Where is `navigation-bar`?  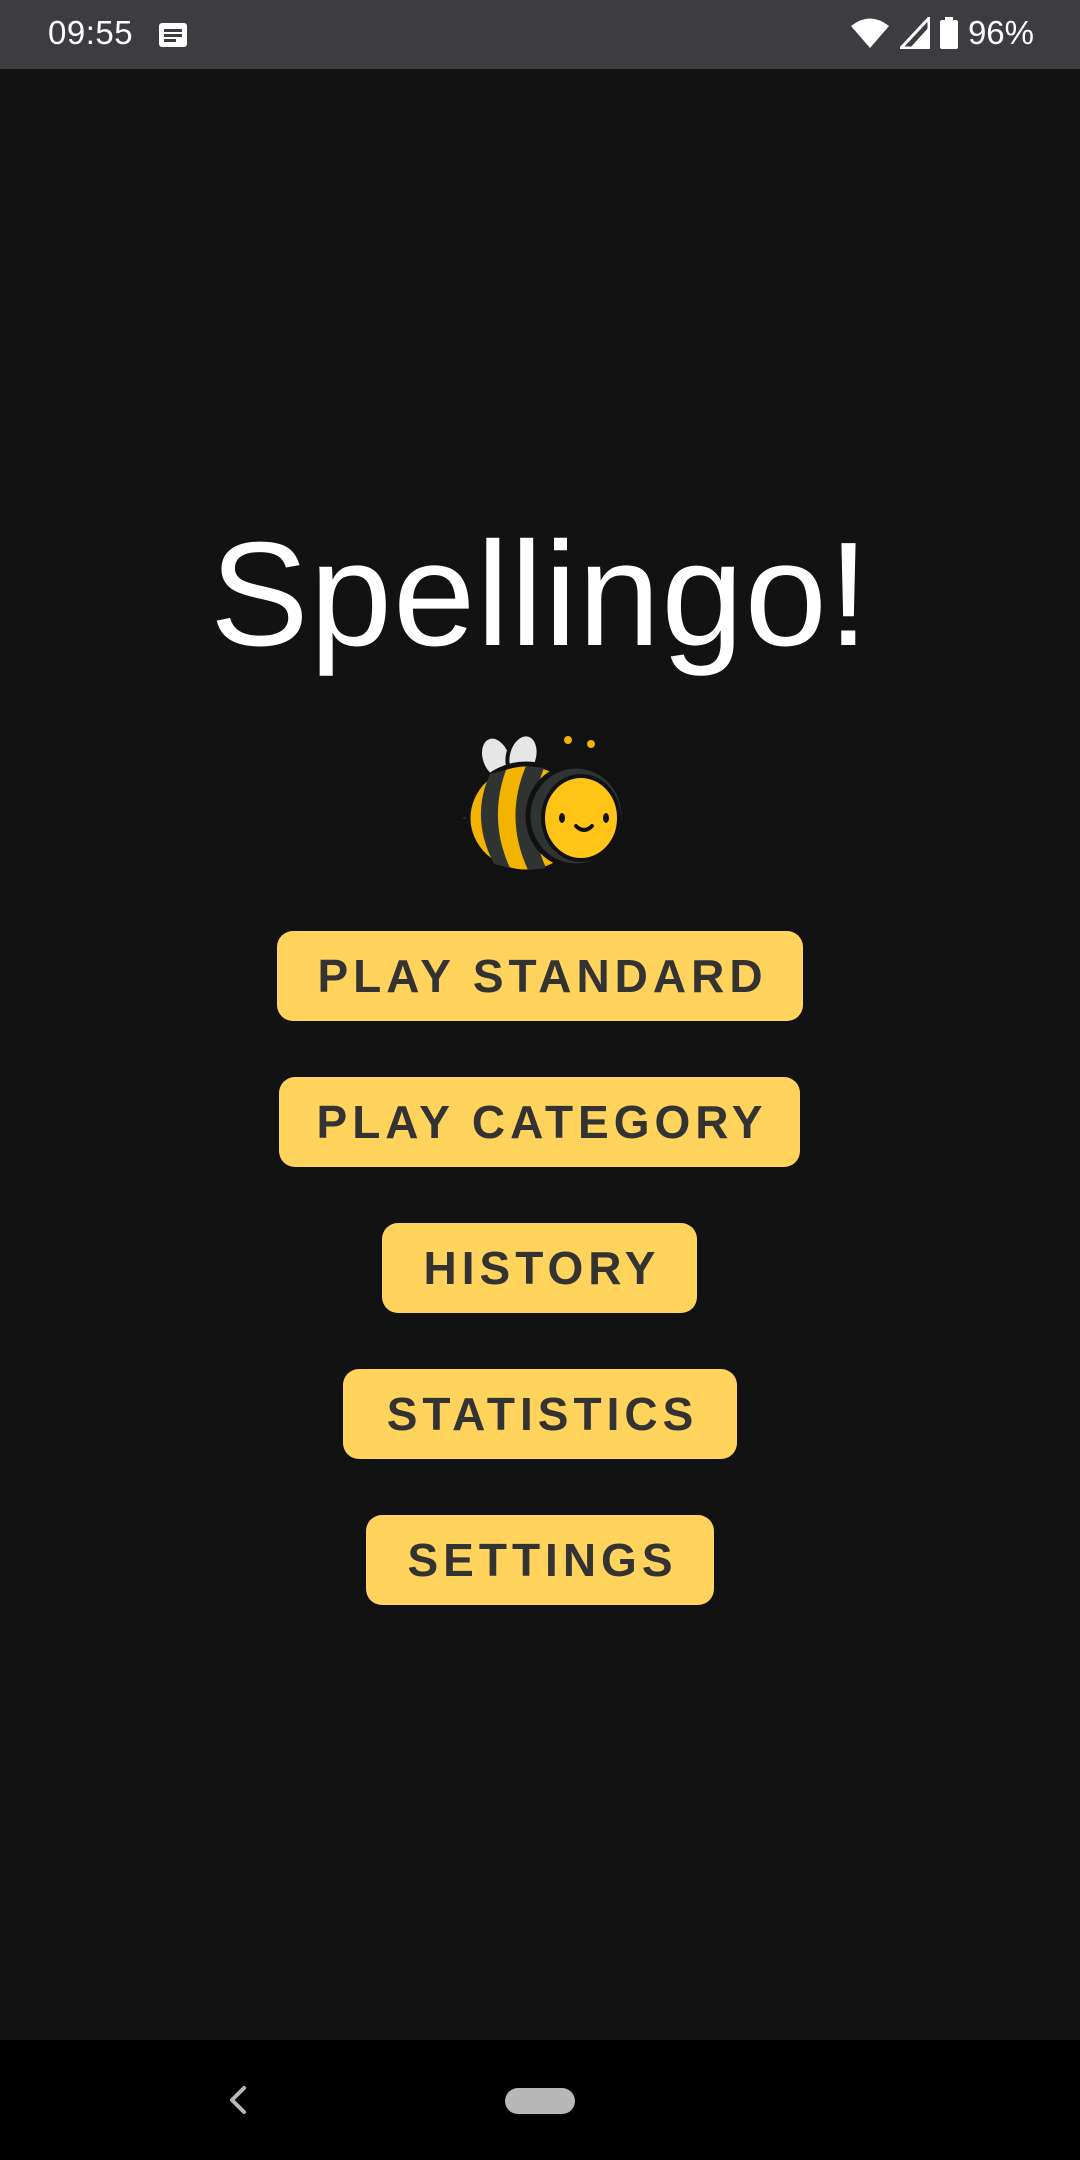 navigation-bar is located at coordinates (540, 2100).